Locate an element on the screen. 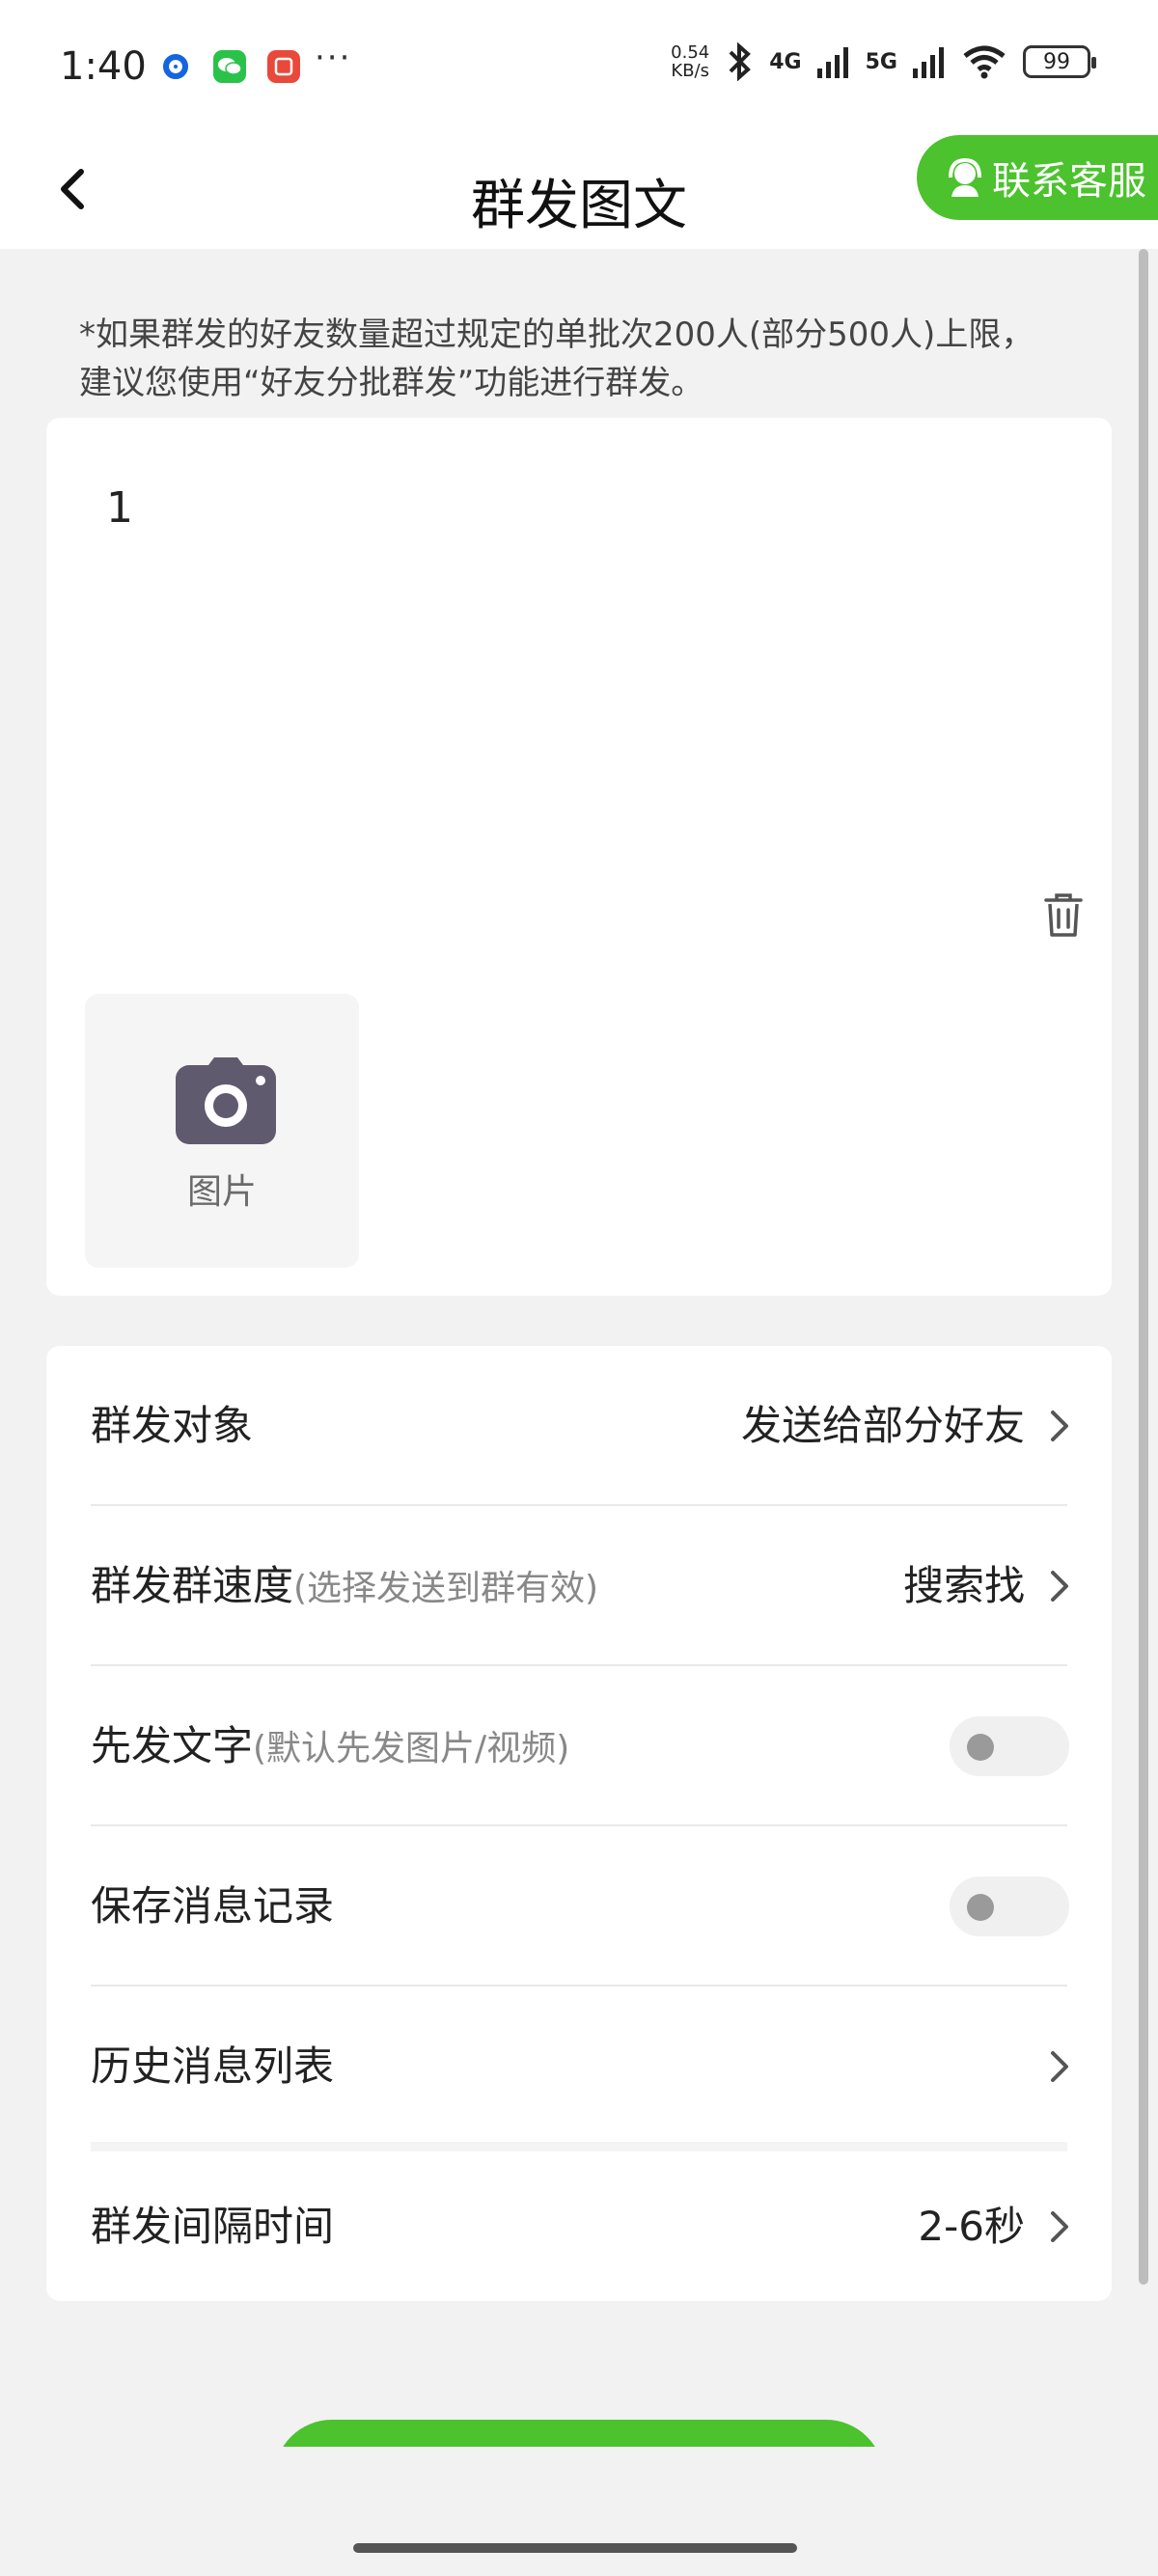 The height and width of the screenshot is (2576, 1158). camera-icon is located at coordinates (226, 1100).